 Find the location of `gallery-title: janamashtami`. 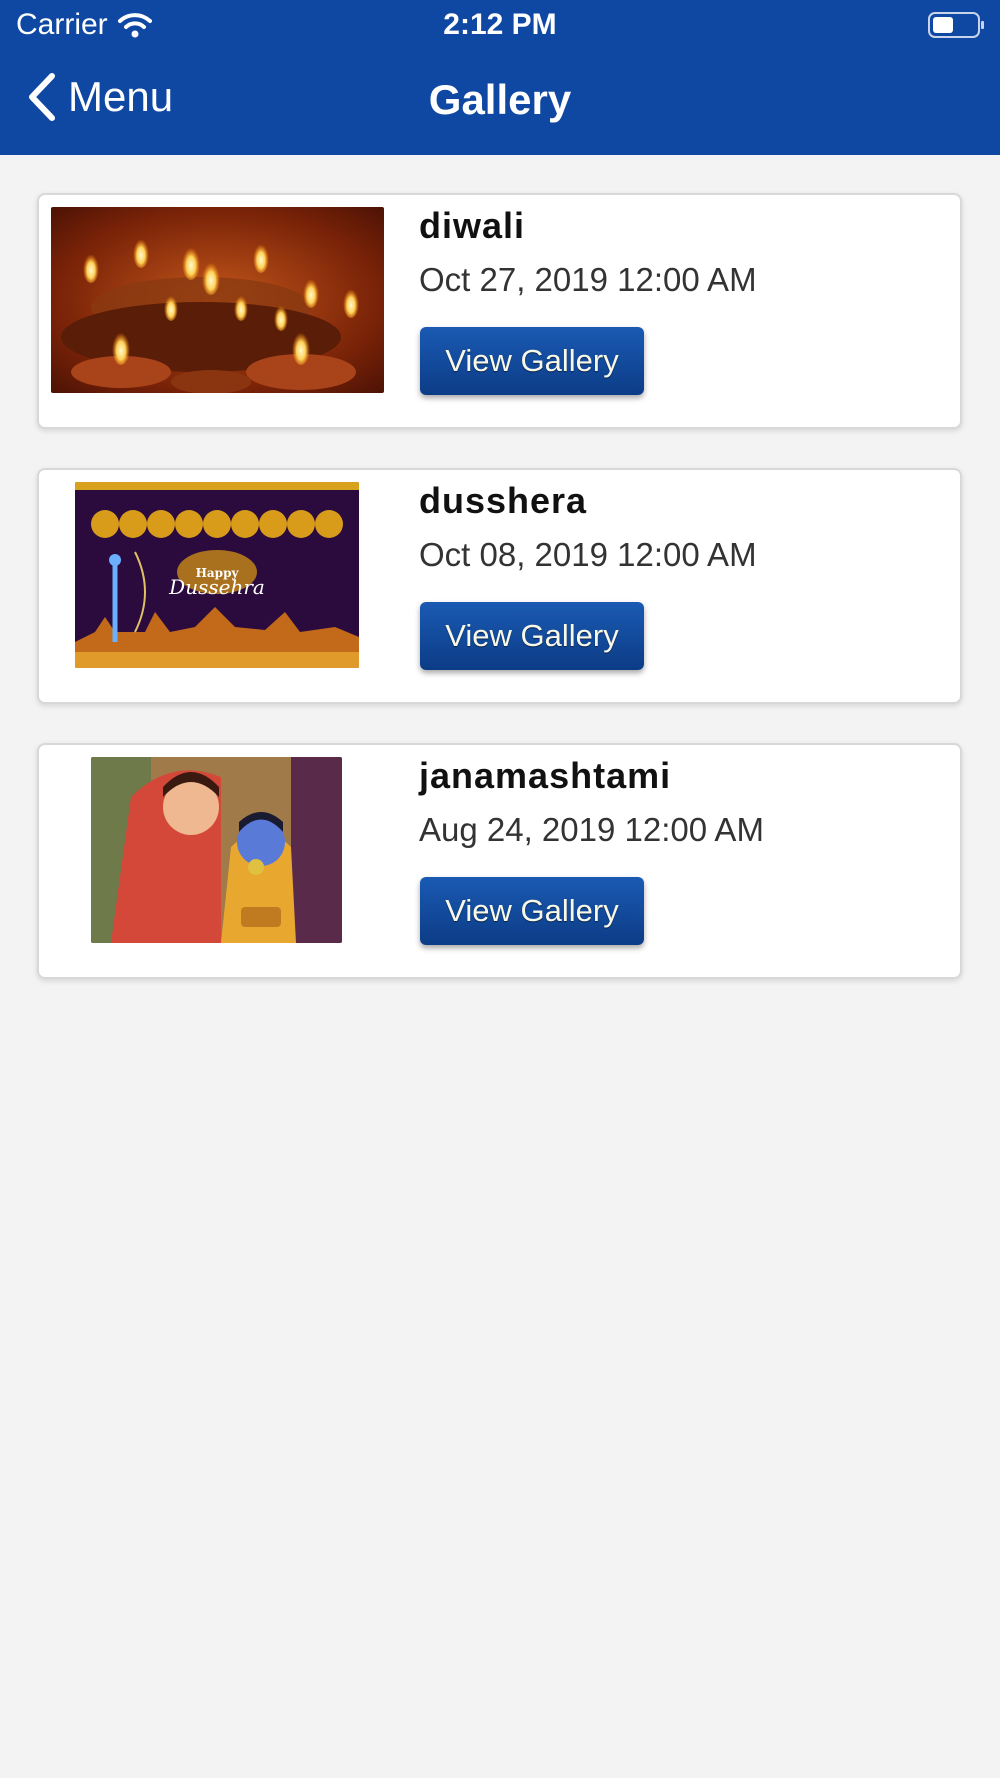

gallery-title: janamashtami is located at coordinates (545, 775).